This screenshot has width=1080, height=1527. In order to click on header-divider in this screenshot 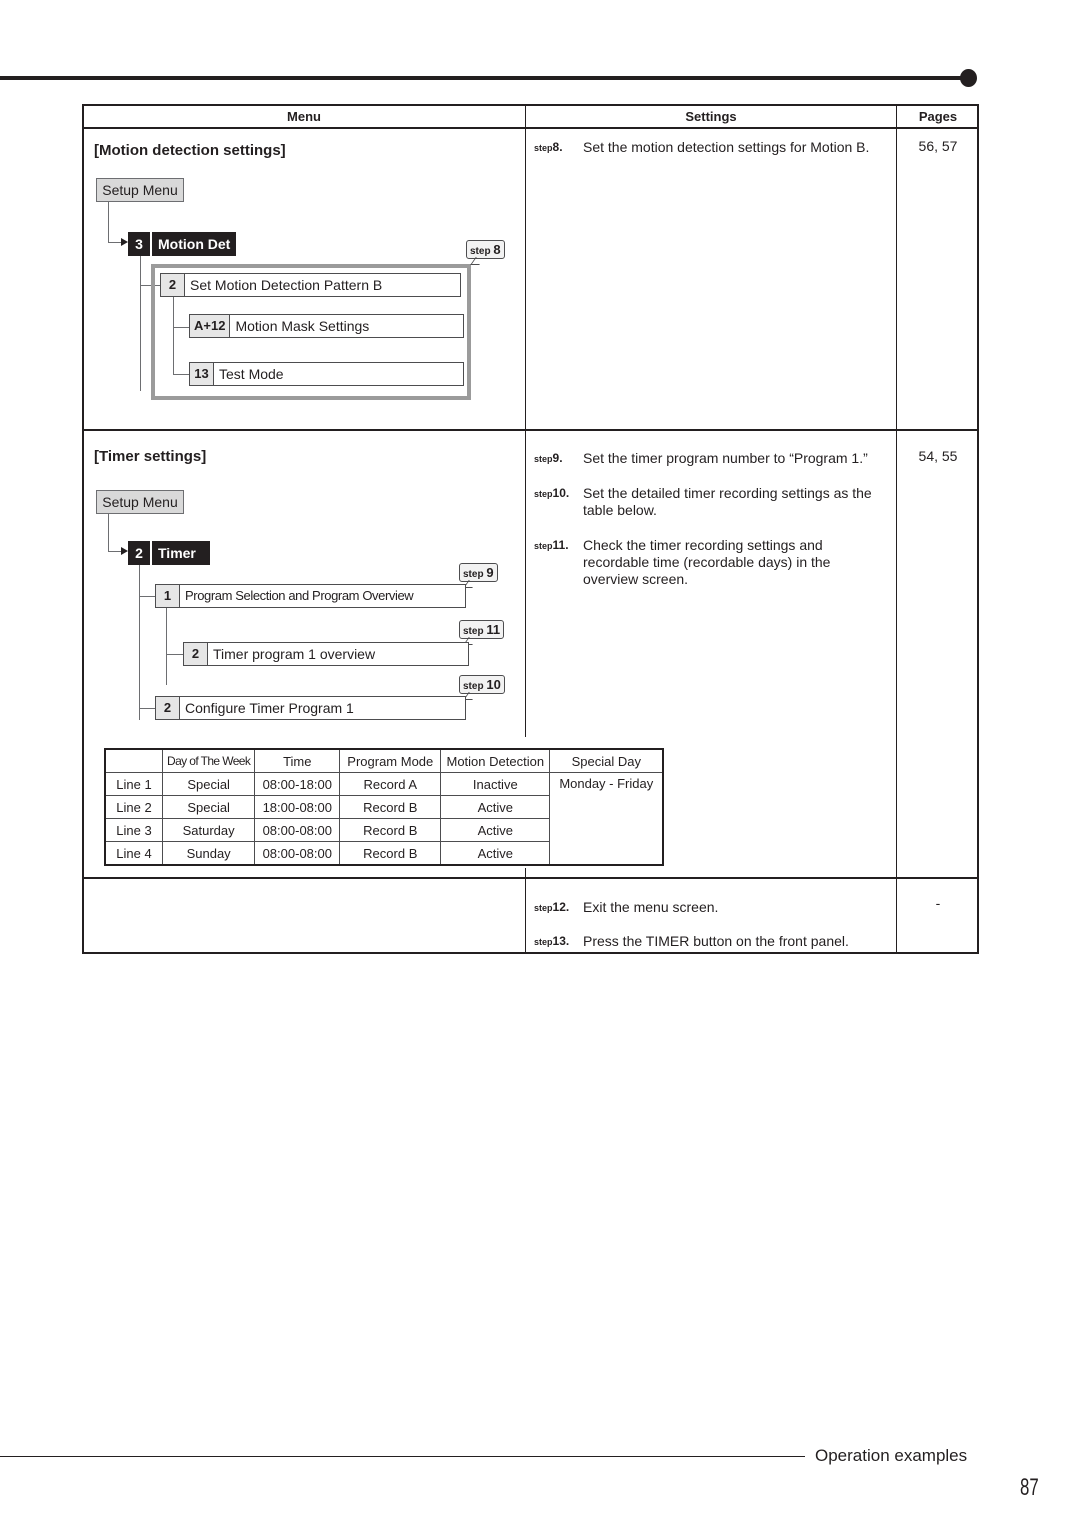, I will do `click(530, 128)`.